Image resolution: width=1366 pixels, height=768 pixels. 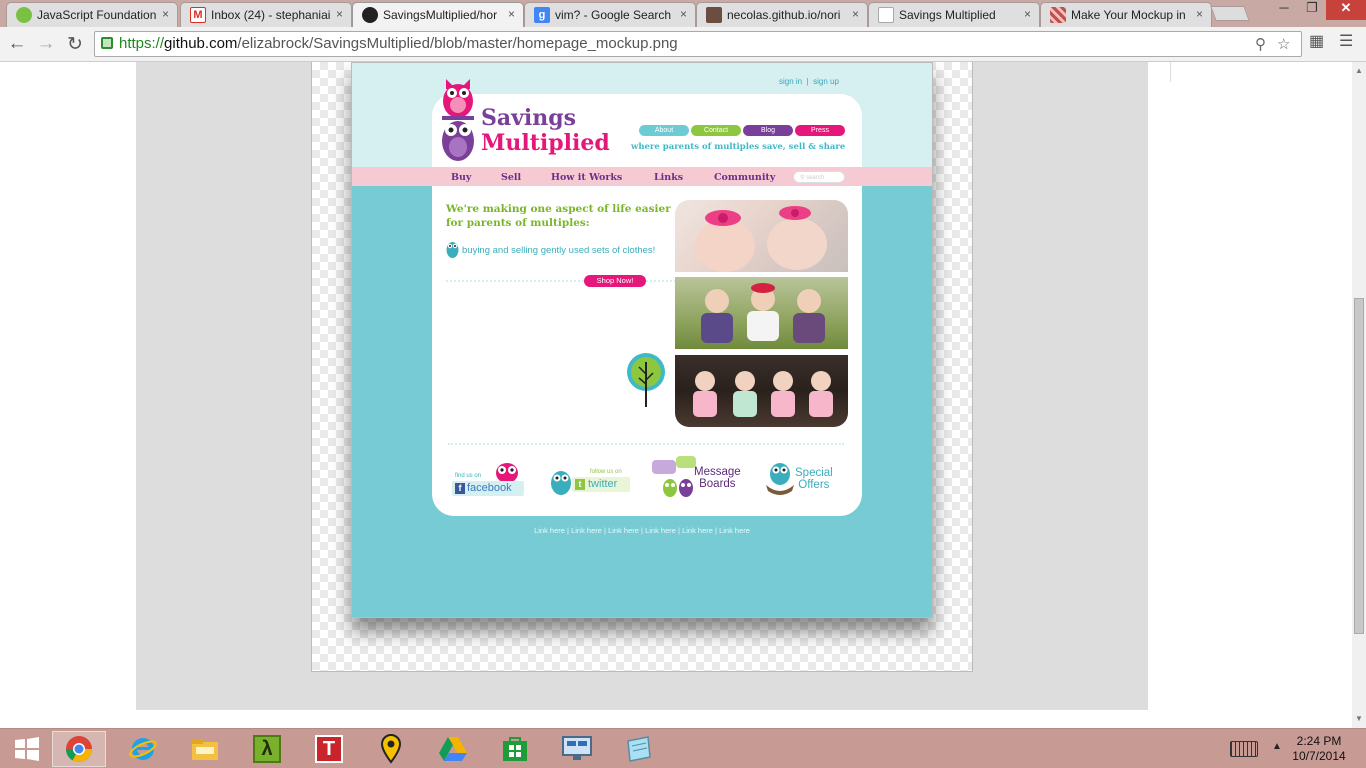 What do you see at coordinates (668, 177) in the screenshot?
I see `nav-links: Links` at bounding box center [668, 177].